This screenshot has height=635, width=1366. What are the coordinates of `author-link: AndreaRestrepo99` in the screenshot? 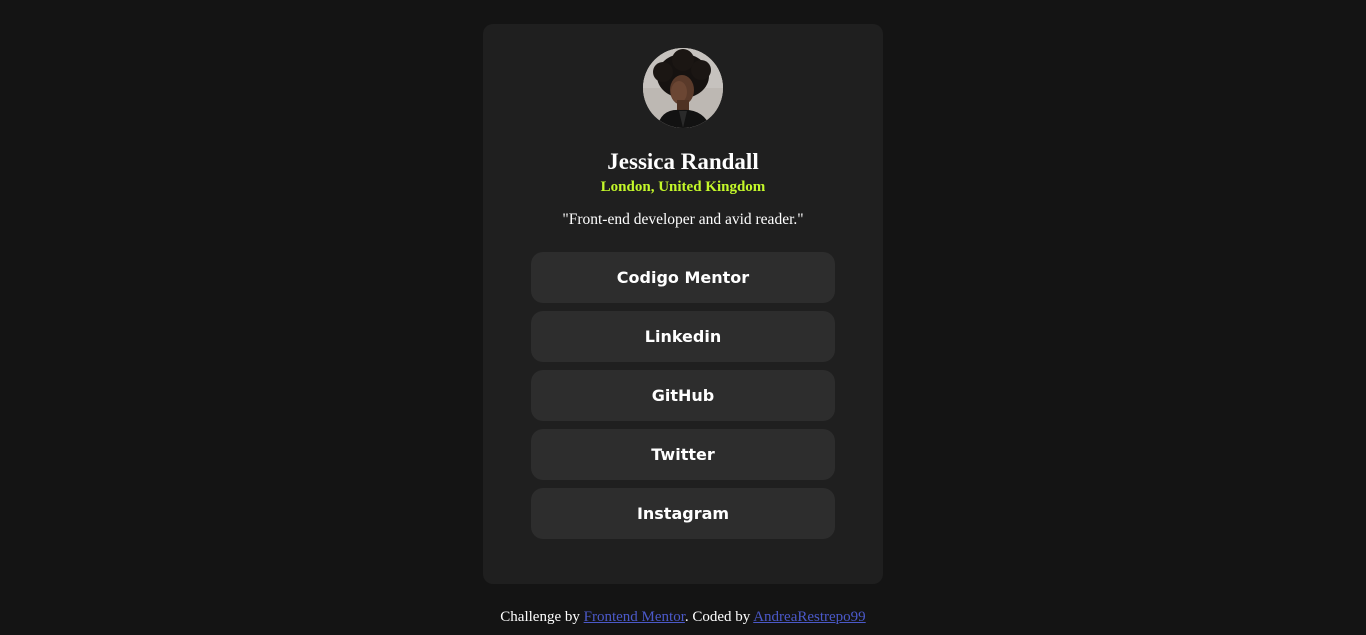 It's located at (809, 617).